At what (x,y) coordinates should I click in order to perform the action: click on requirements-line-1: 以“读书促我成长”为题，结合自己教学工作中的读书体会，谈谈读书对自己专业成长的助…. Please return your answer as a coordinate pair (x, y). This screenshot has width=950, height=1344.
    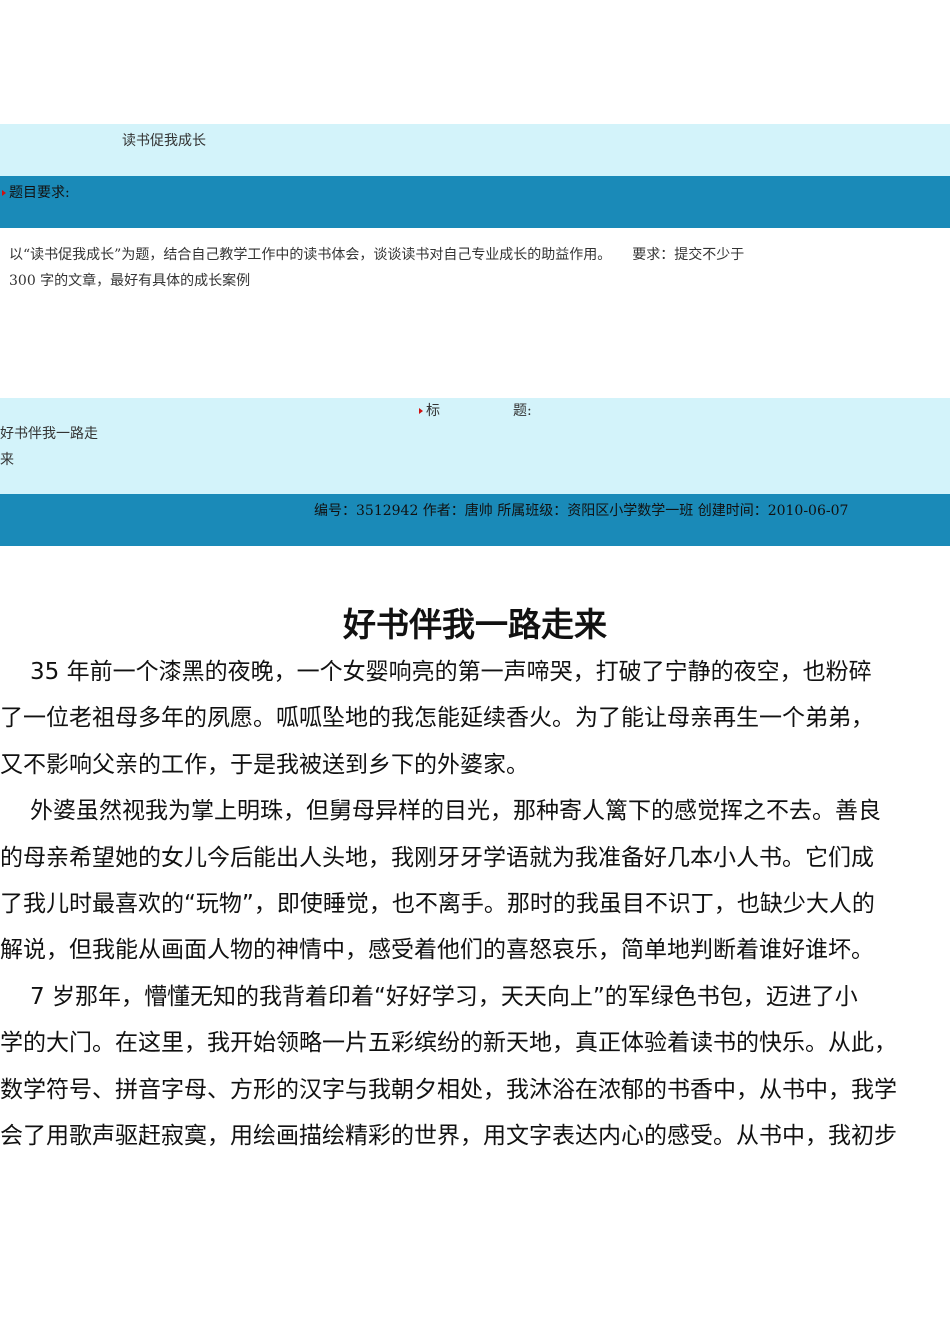
    Looking at the image, I should click on (377, 255).